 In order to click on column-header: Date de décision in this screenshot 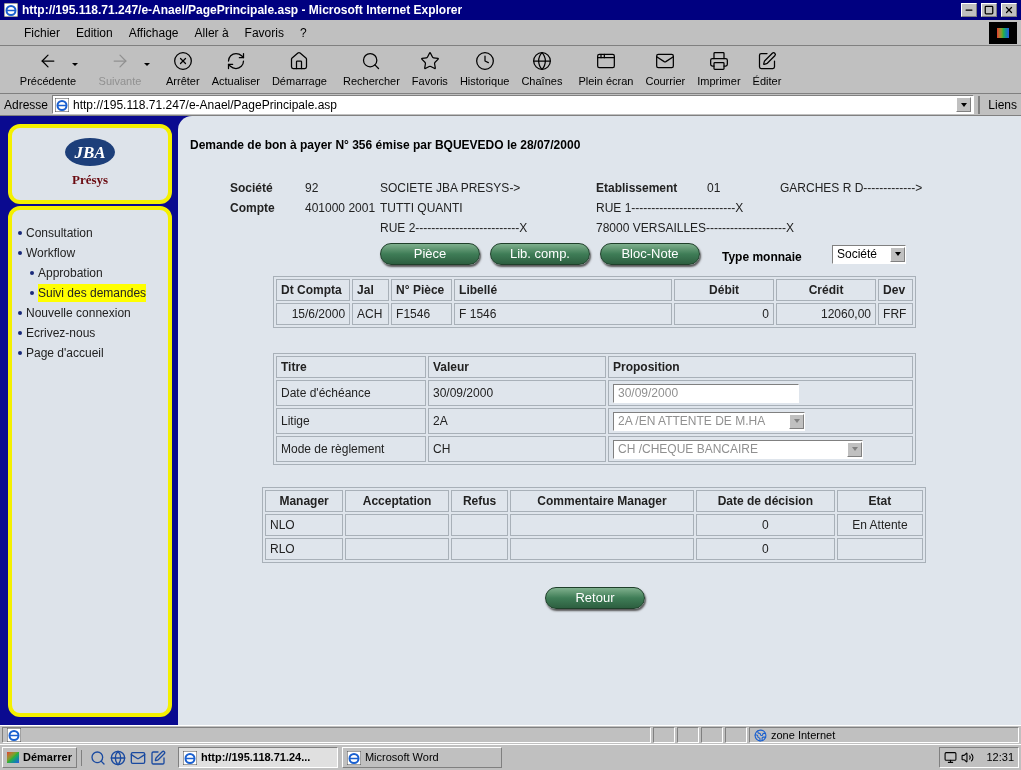, I will do `click(765, 501)`.